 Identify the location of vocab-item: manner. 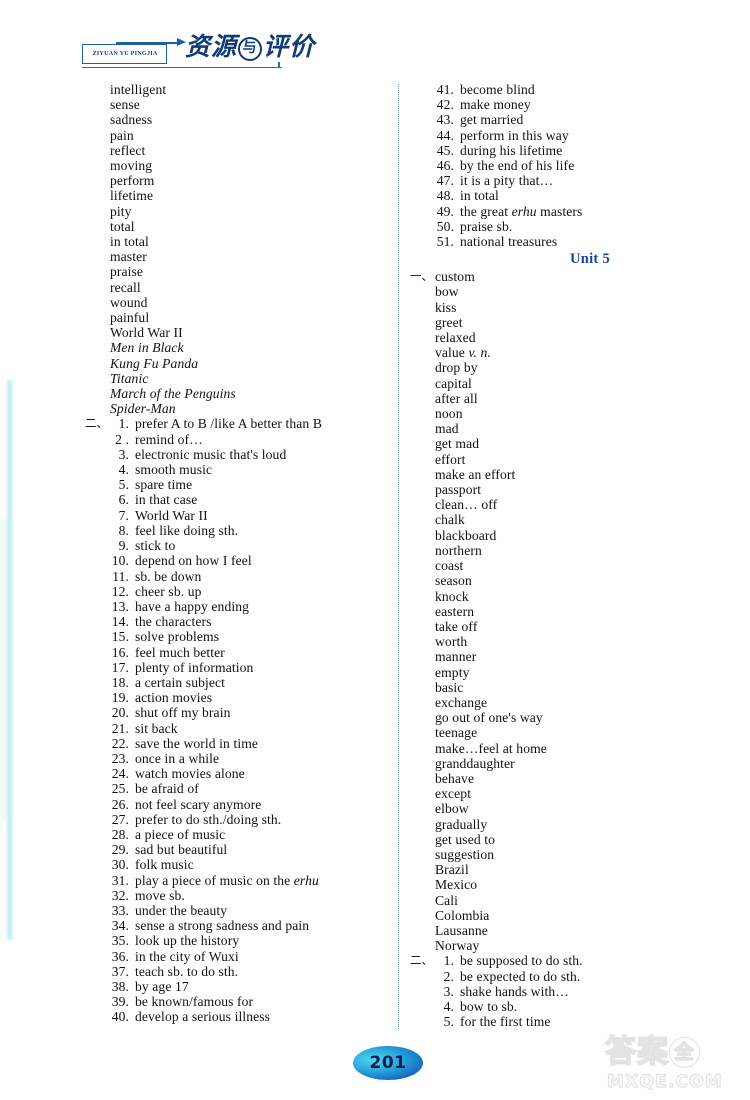
(456, 657).